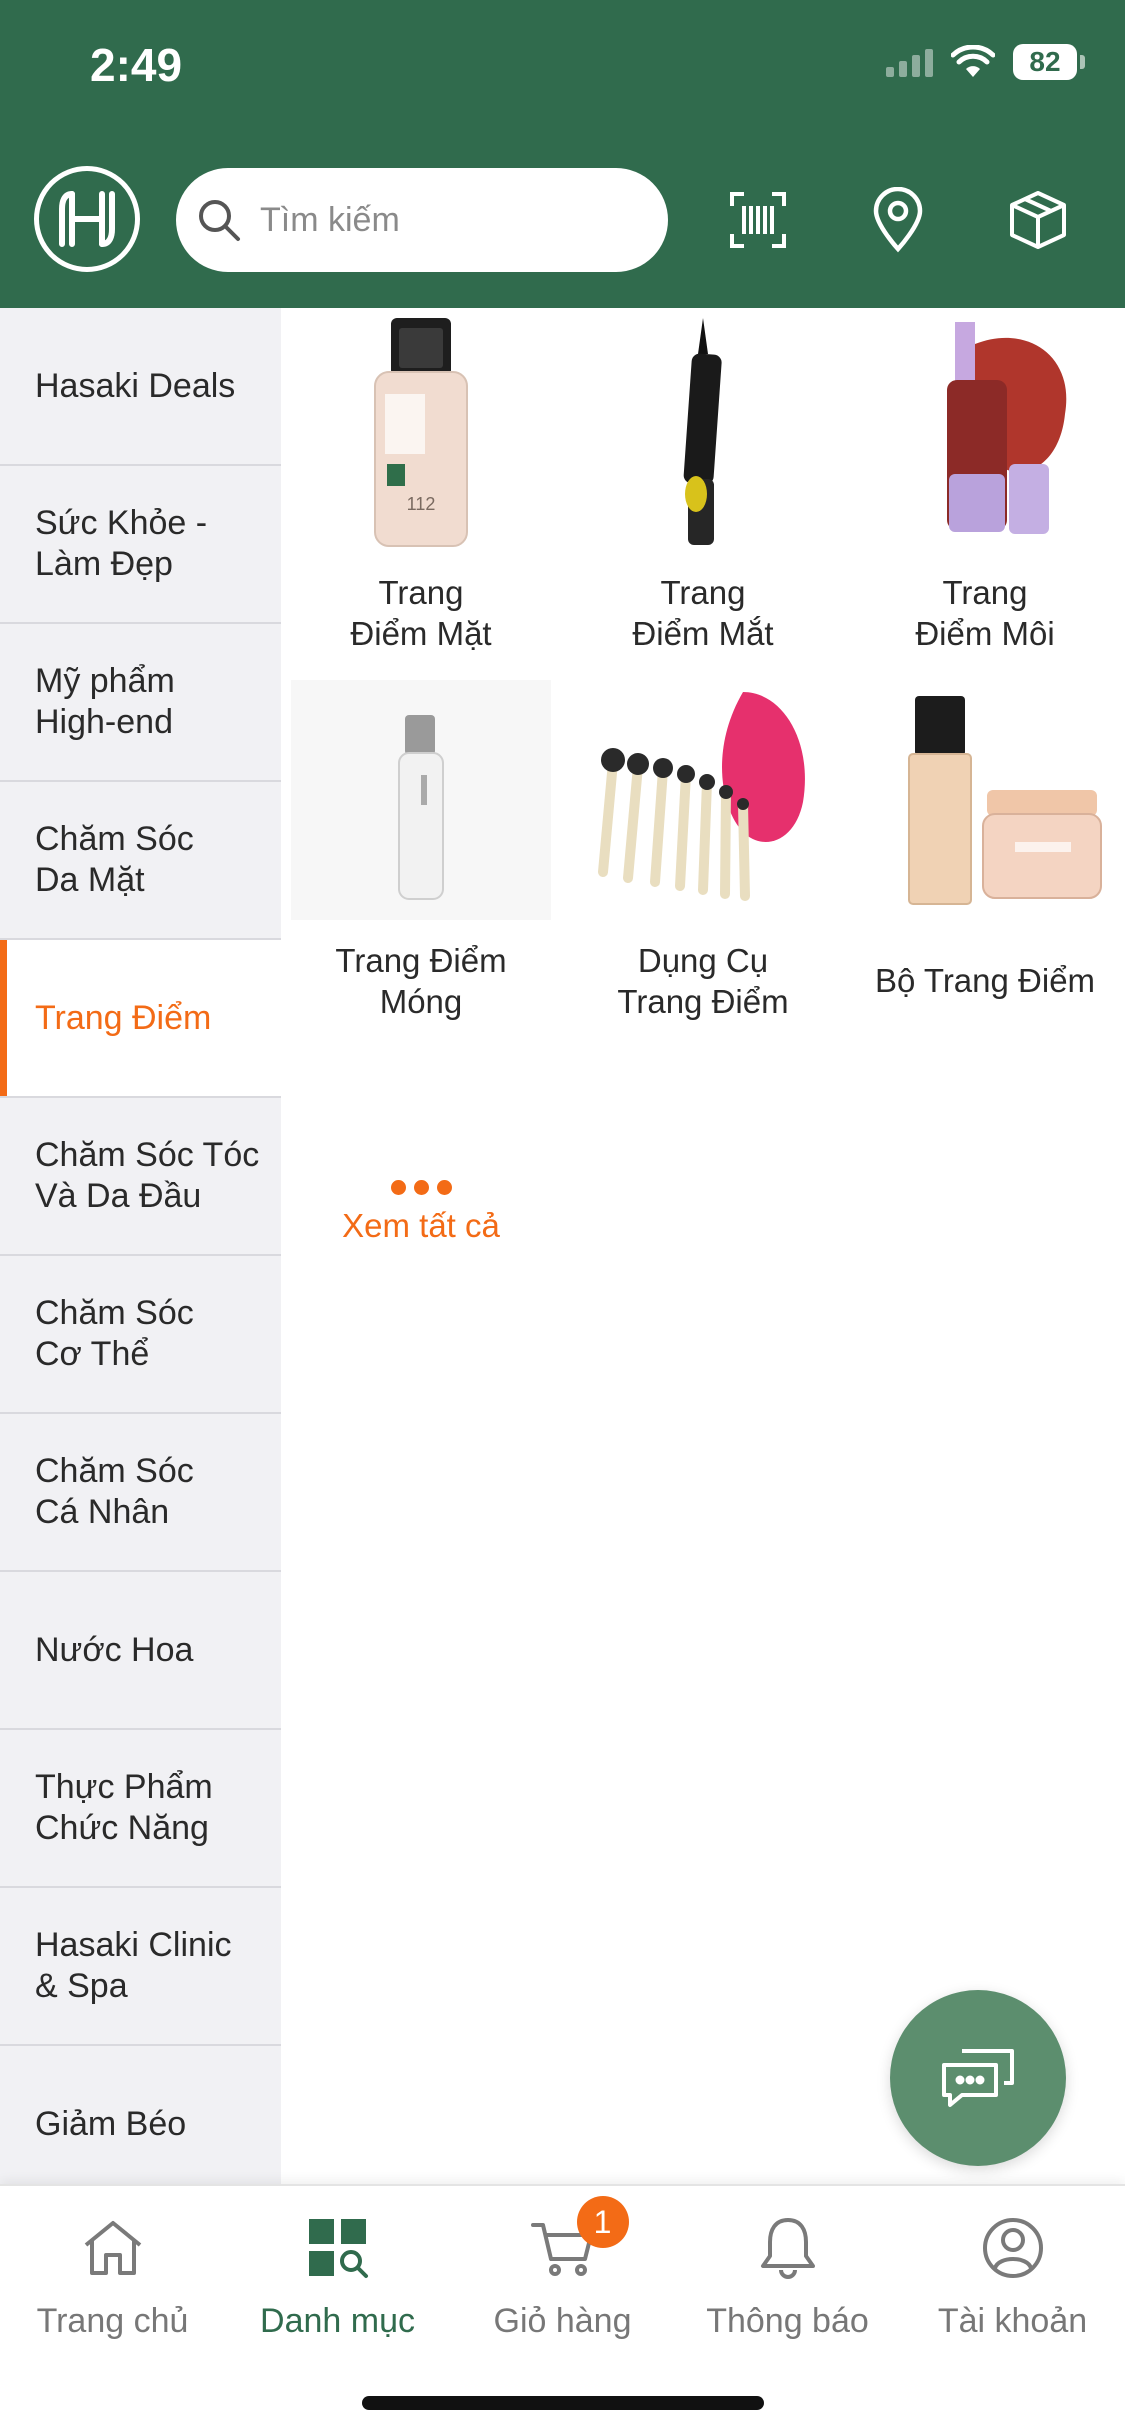 The image size is (1125, 2436). I want to click on nav-tab-categories: Danh mục, so click(337, 2274).